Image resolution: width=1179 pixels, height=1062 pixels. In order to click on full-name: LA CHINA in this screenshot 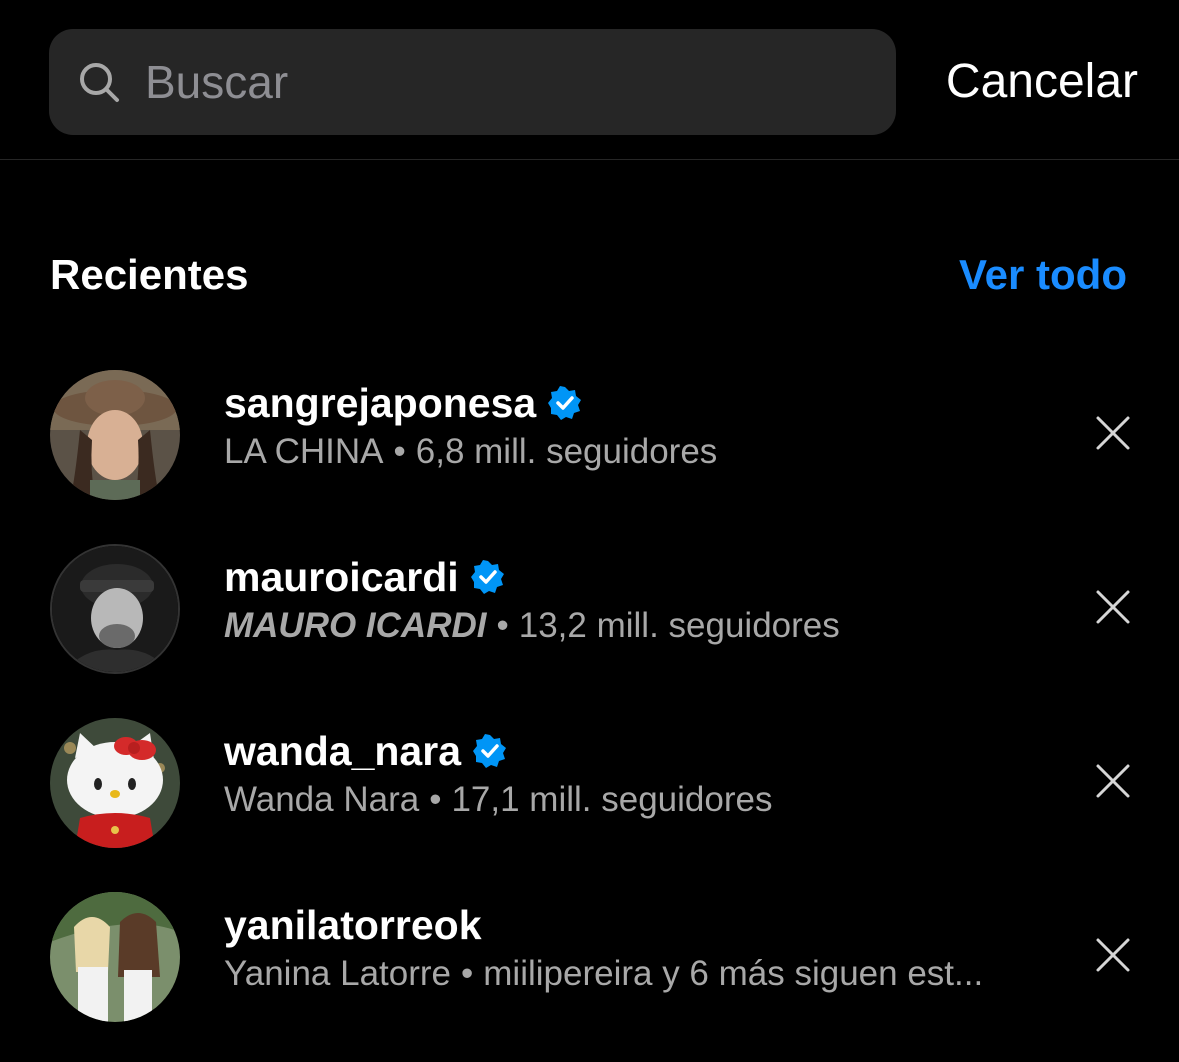, I will do `click(304, 451)`.